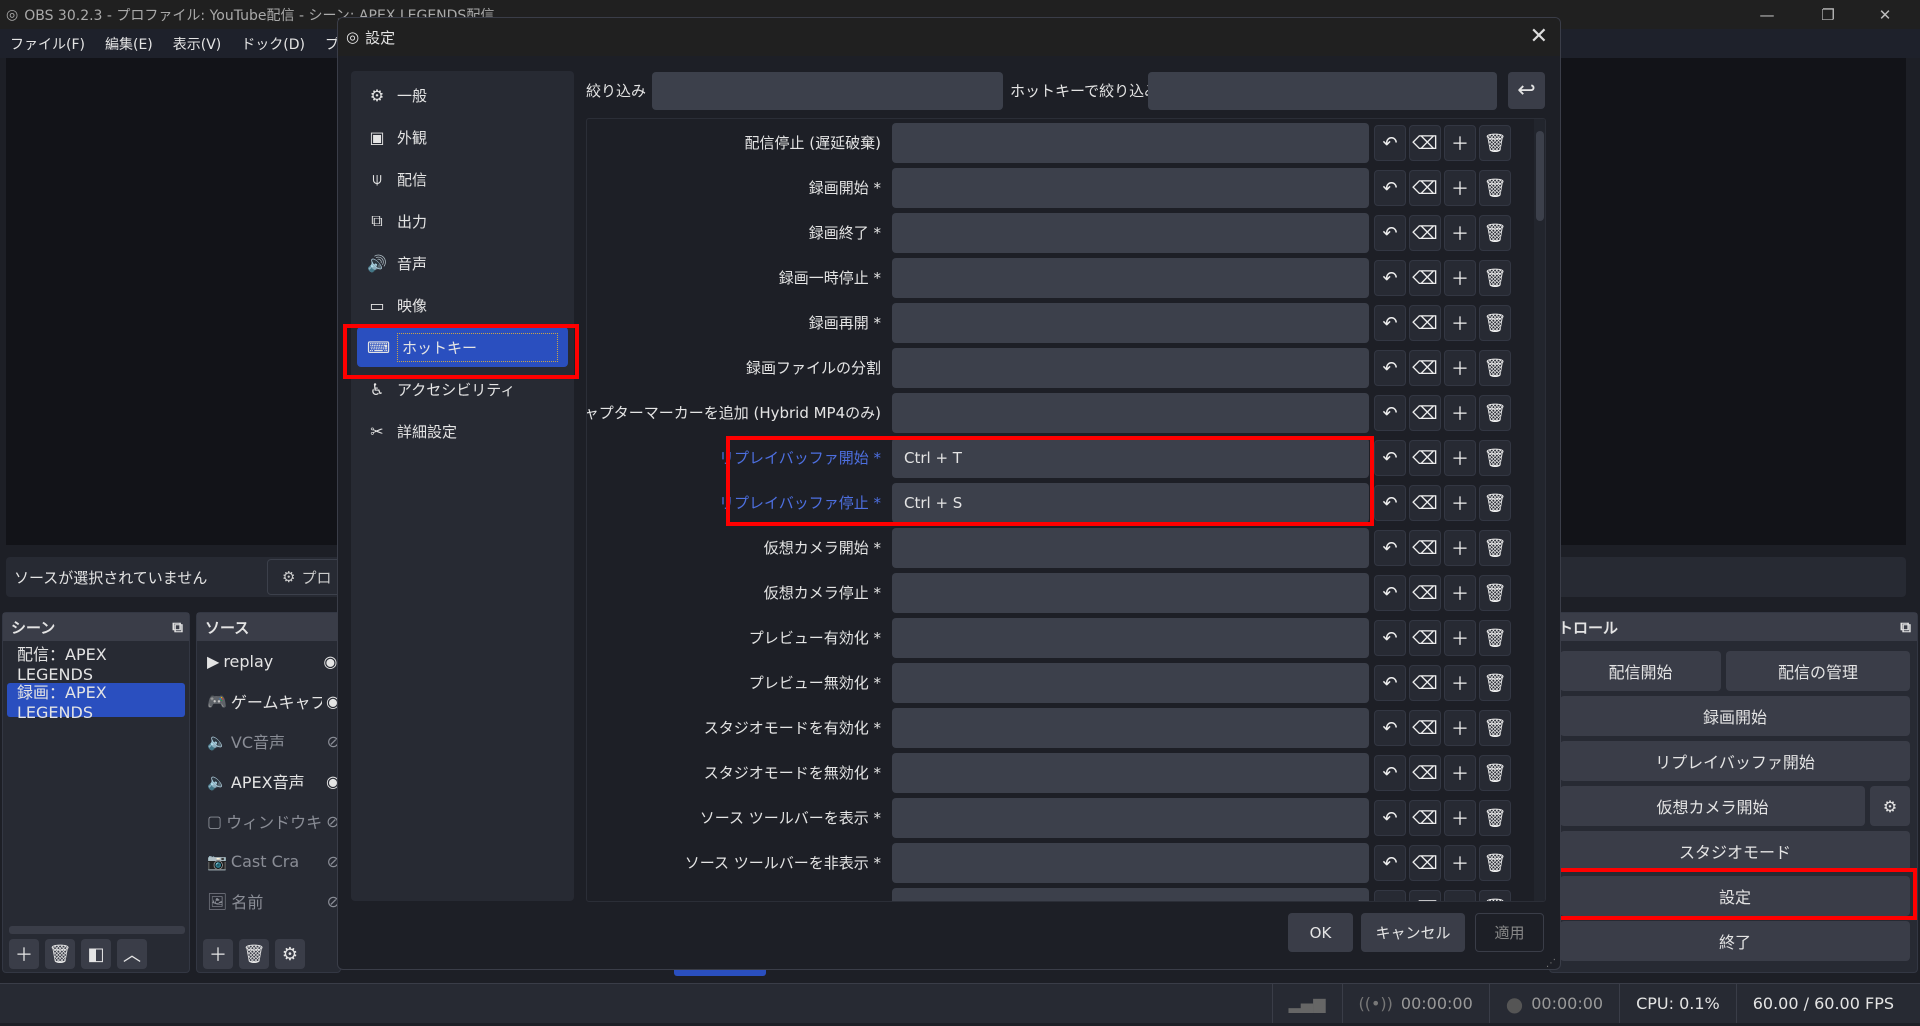 The image size is (1920, 1026). What do you see at coordinates (268, 701) in the screenshot?
I see `source-item: 🎮 ゲームキャプ ◉` at bounding box center [268, 701].